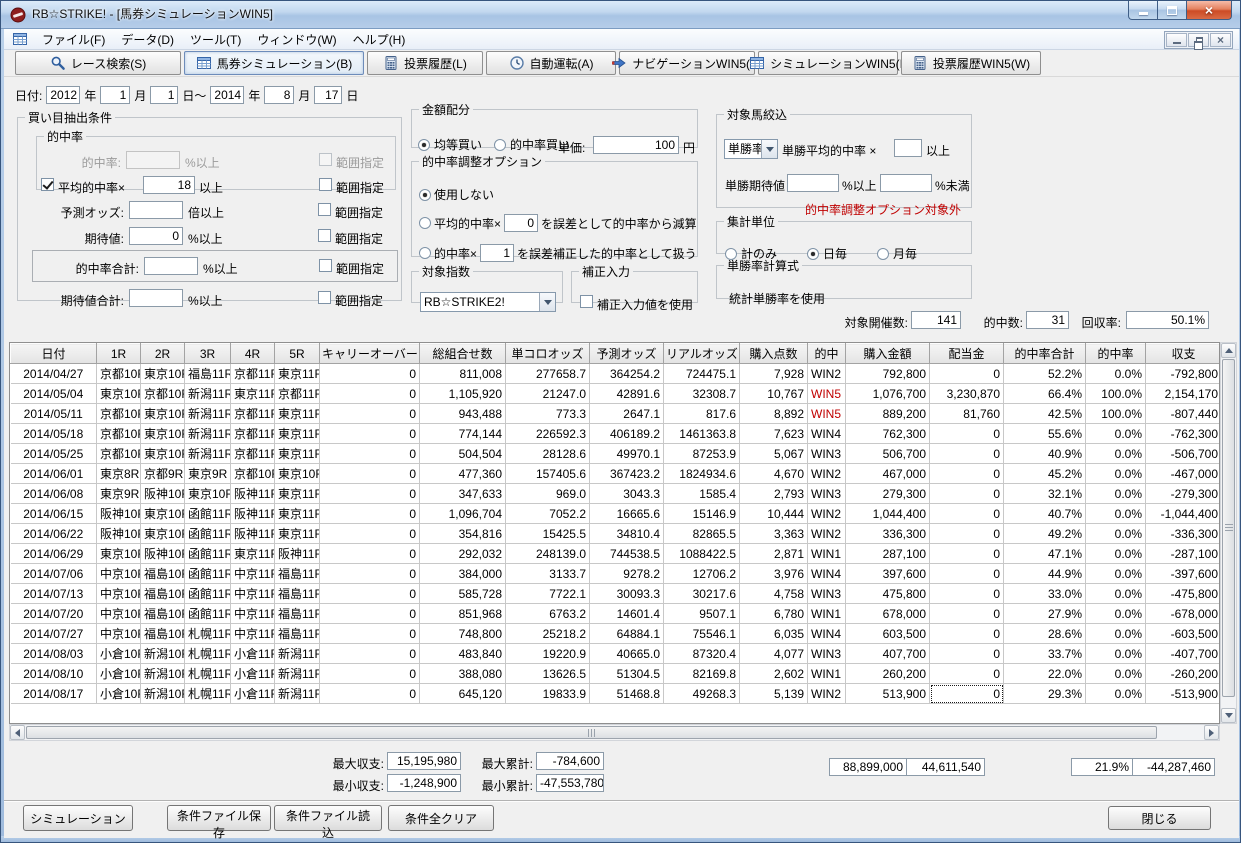 This screenshot has height=843, width=1241. What do you see at coordinates (1044, 533) in the screenshot?
I see `grid-cell: 49.2%` at bounding box center [1044, 533].